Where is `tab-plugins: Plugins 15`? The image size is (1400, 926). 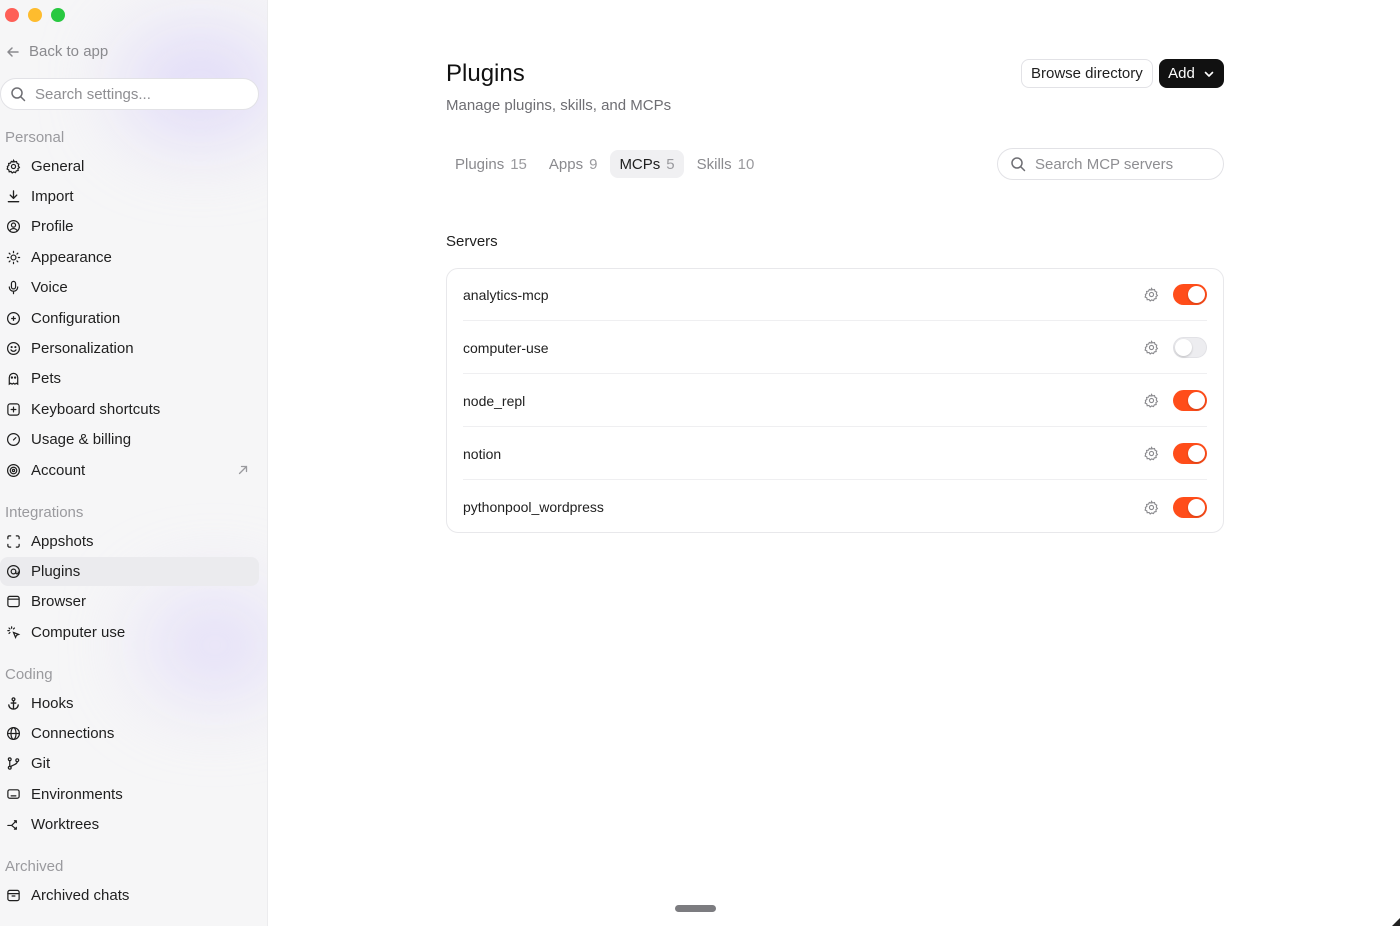 tab-plugins: Plugins 15 is located at coordinates (491, 164).